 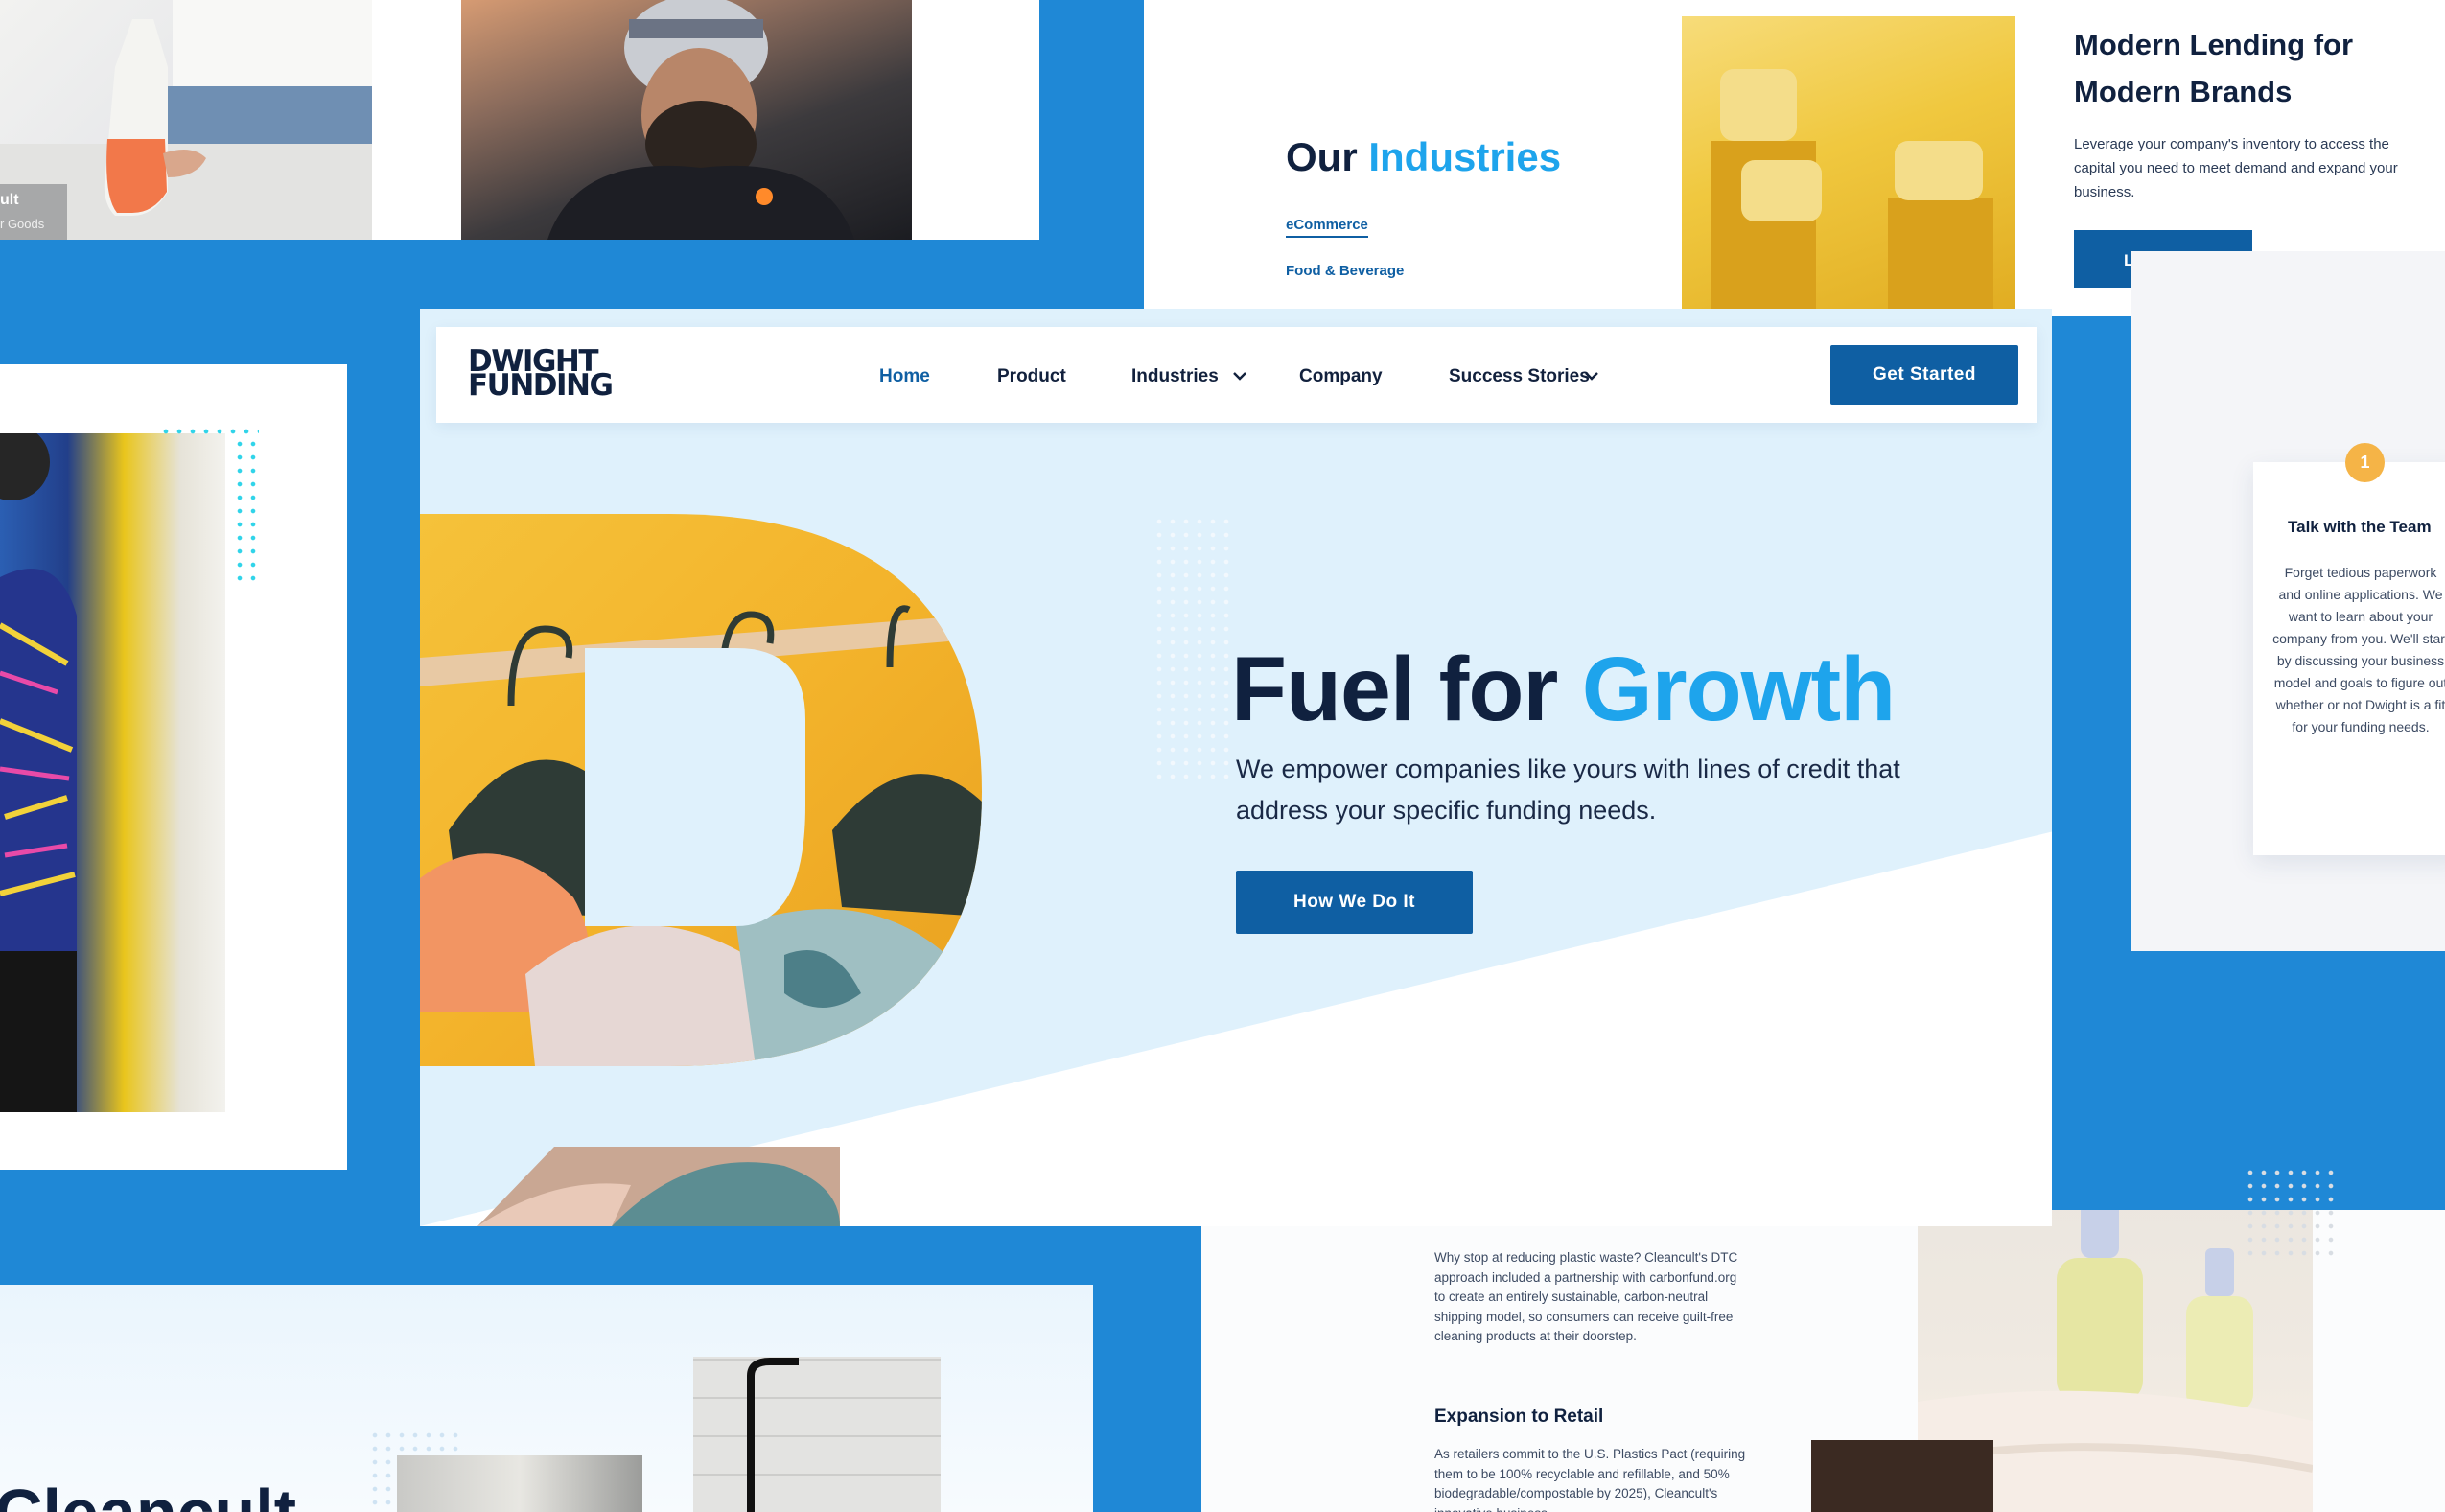 I want to click on dwight-funding-logo: DWIGHT FUNDING, so click(x=541, y=375).